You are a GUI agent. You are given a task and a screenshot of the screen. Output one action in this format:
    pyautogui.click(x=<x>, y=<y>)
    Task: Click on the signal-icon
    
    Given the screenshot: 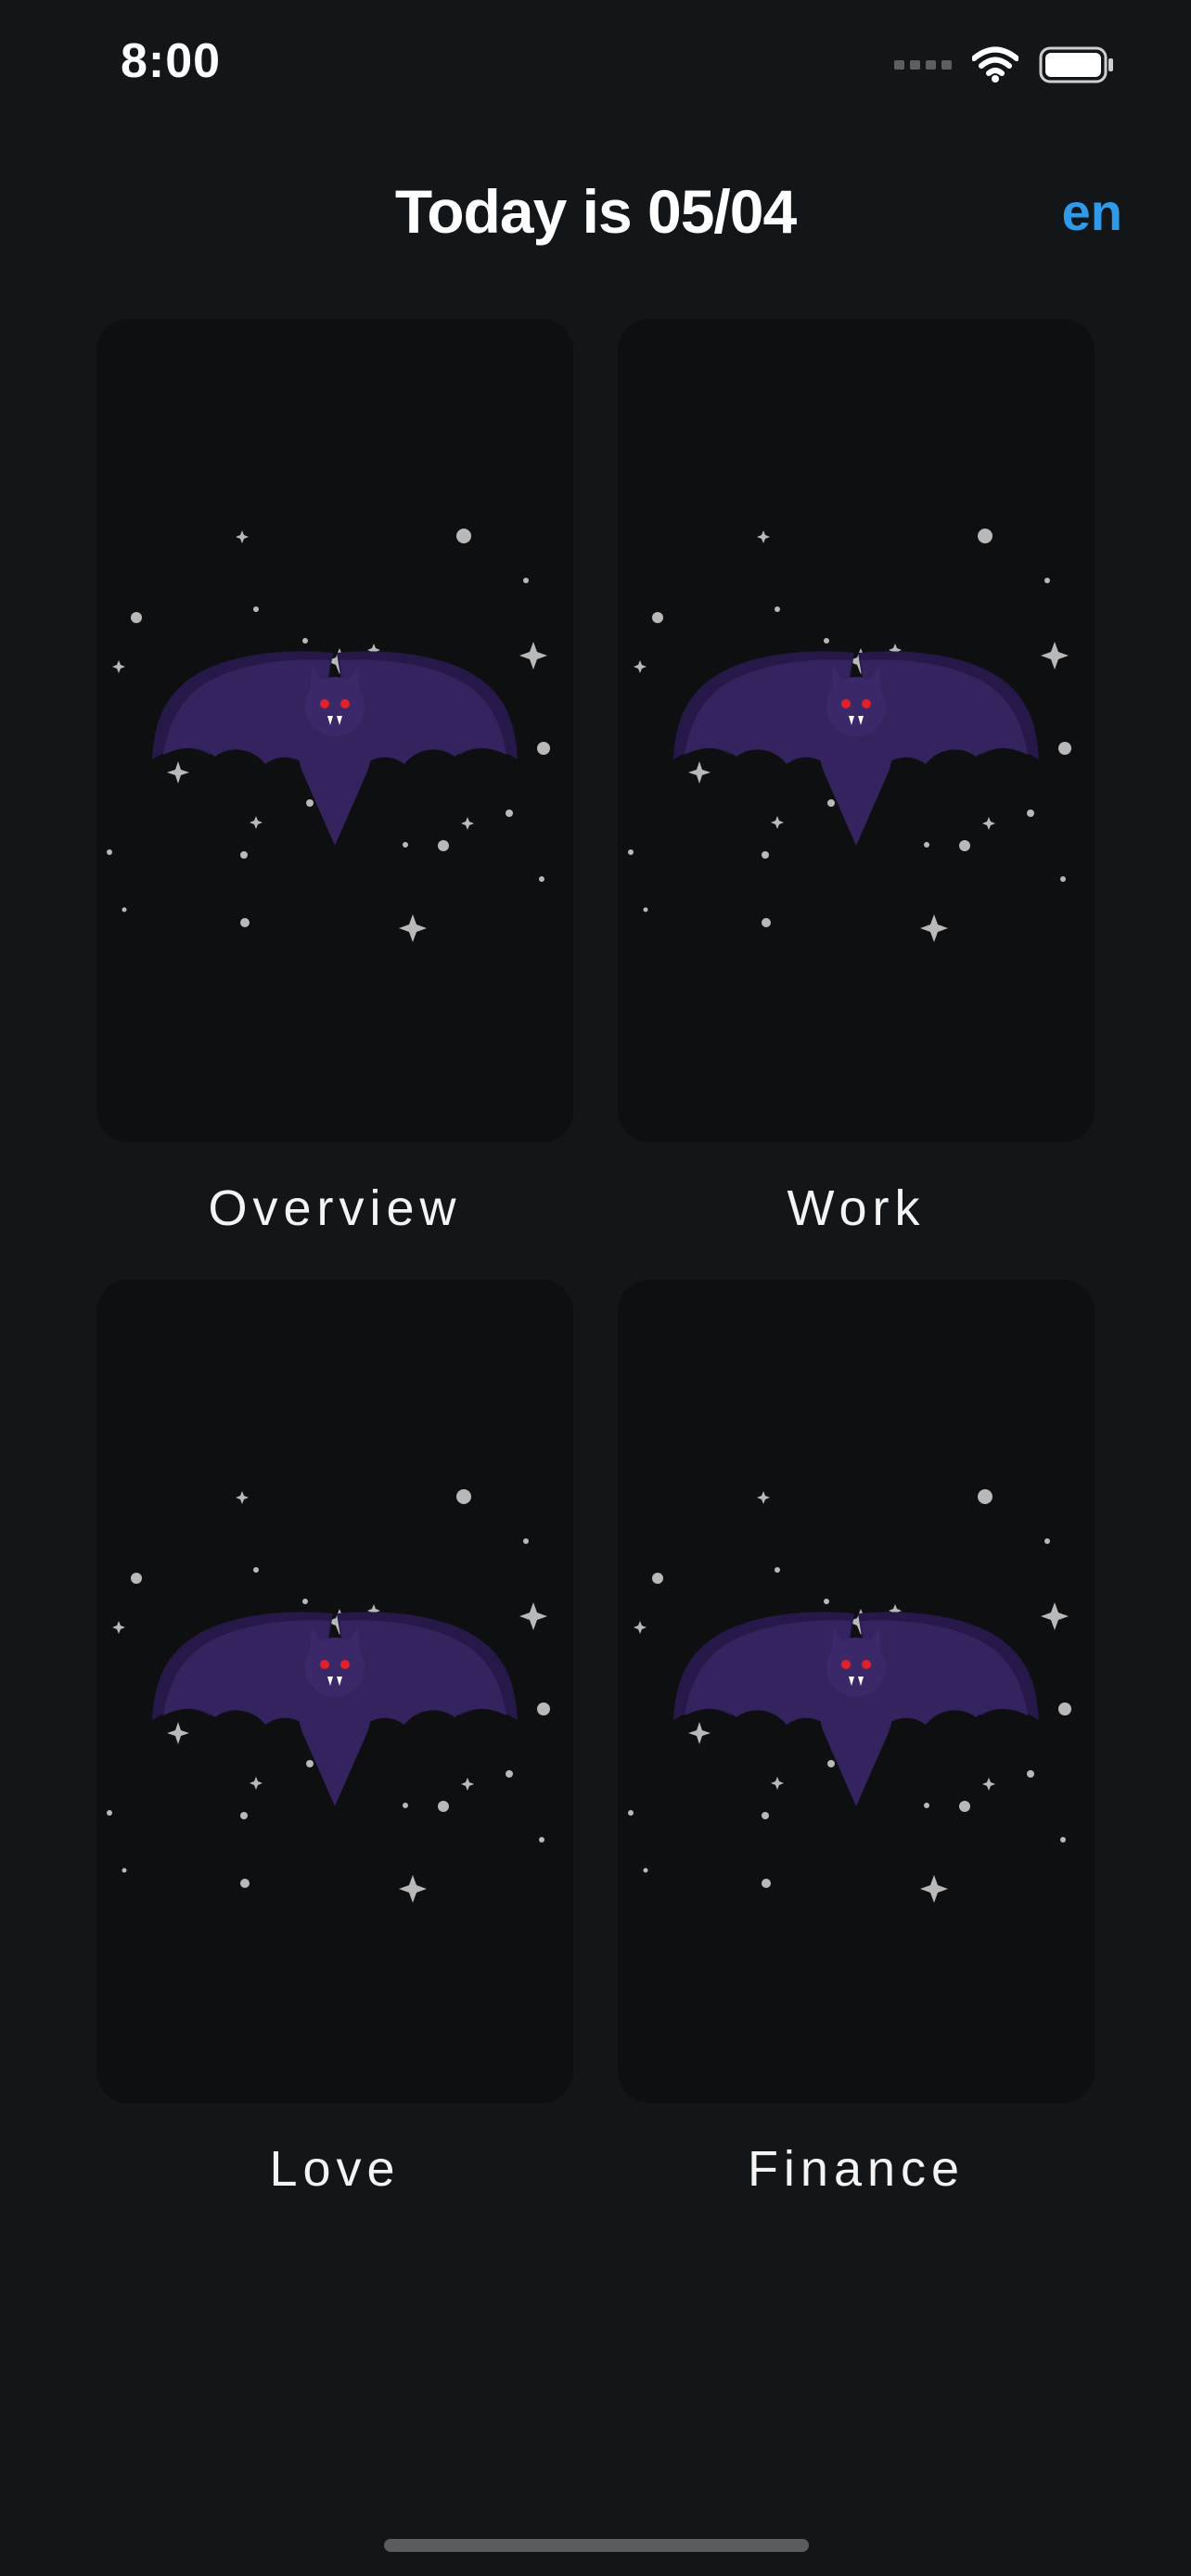 What is the action you would take?
    pyautogui.click(x=923, y=65)
    